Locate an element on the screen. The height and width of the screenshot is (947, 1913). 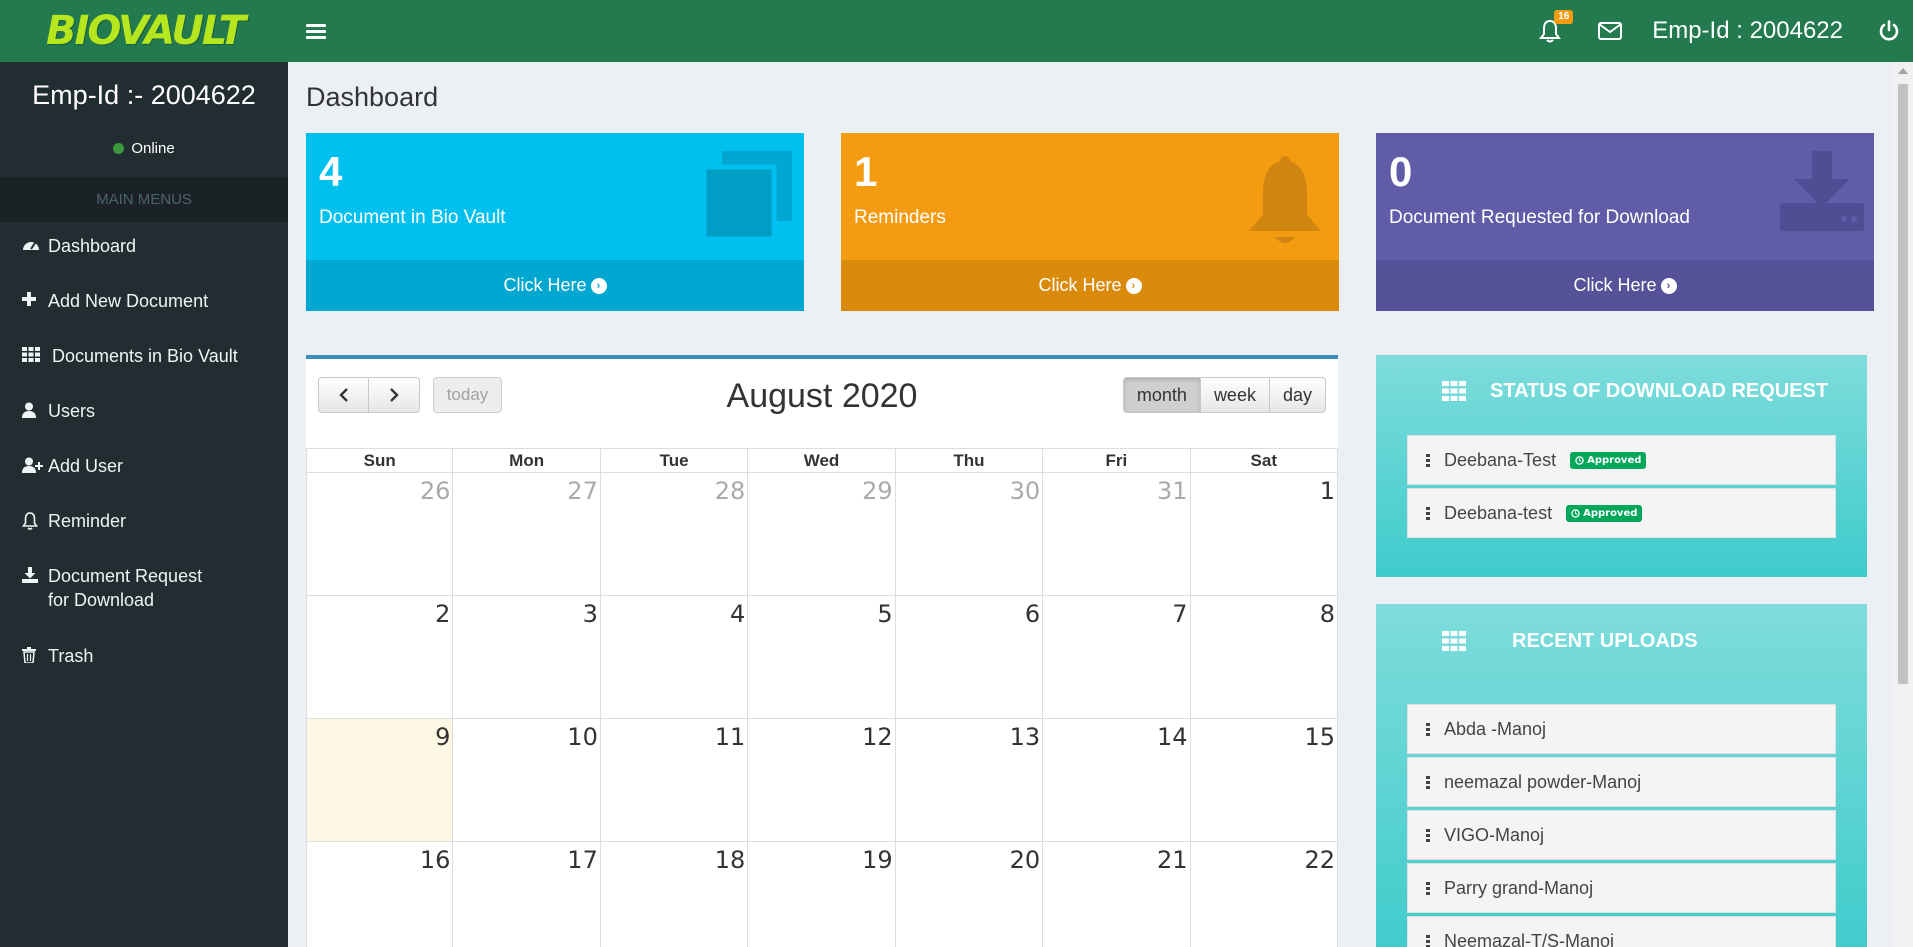
table-icon is located at coordinates (1454, 391).